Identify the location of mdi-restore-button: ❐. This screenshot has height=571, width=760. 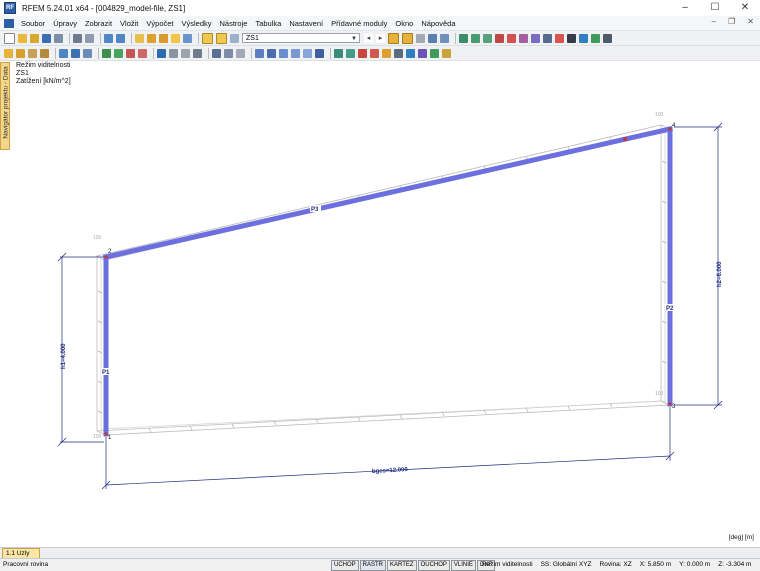
(731, 21).